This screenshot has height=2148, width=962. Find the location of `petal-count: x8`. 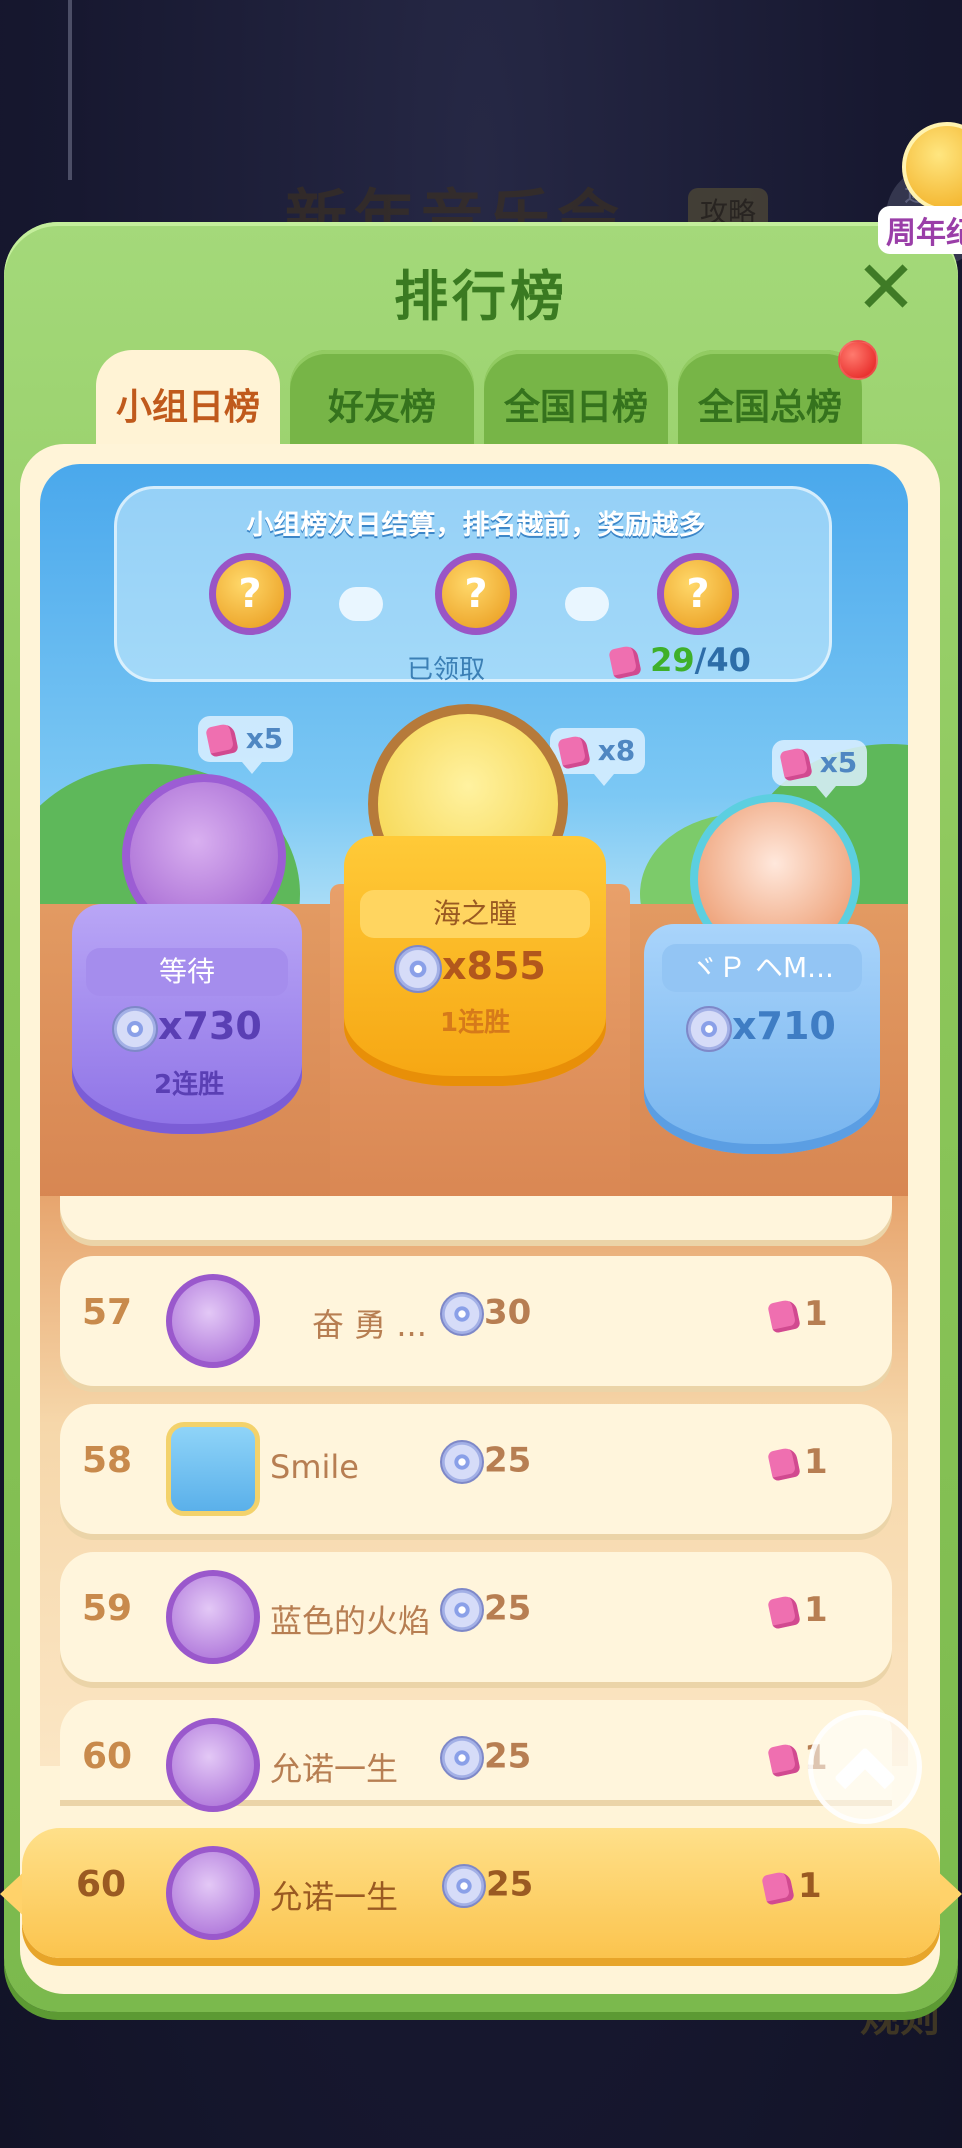

petal-count: x8 is located at coordinates (616, 750).